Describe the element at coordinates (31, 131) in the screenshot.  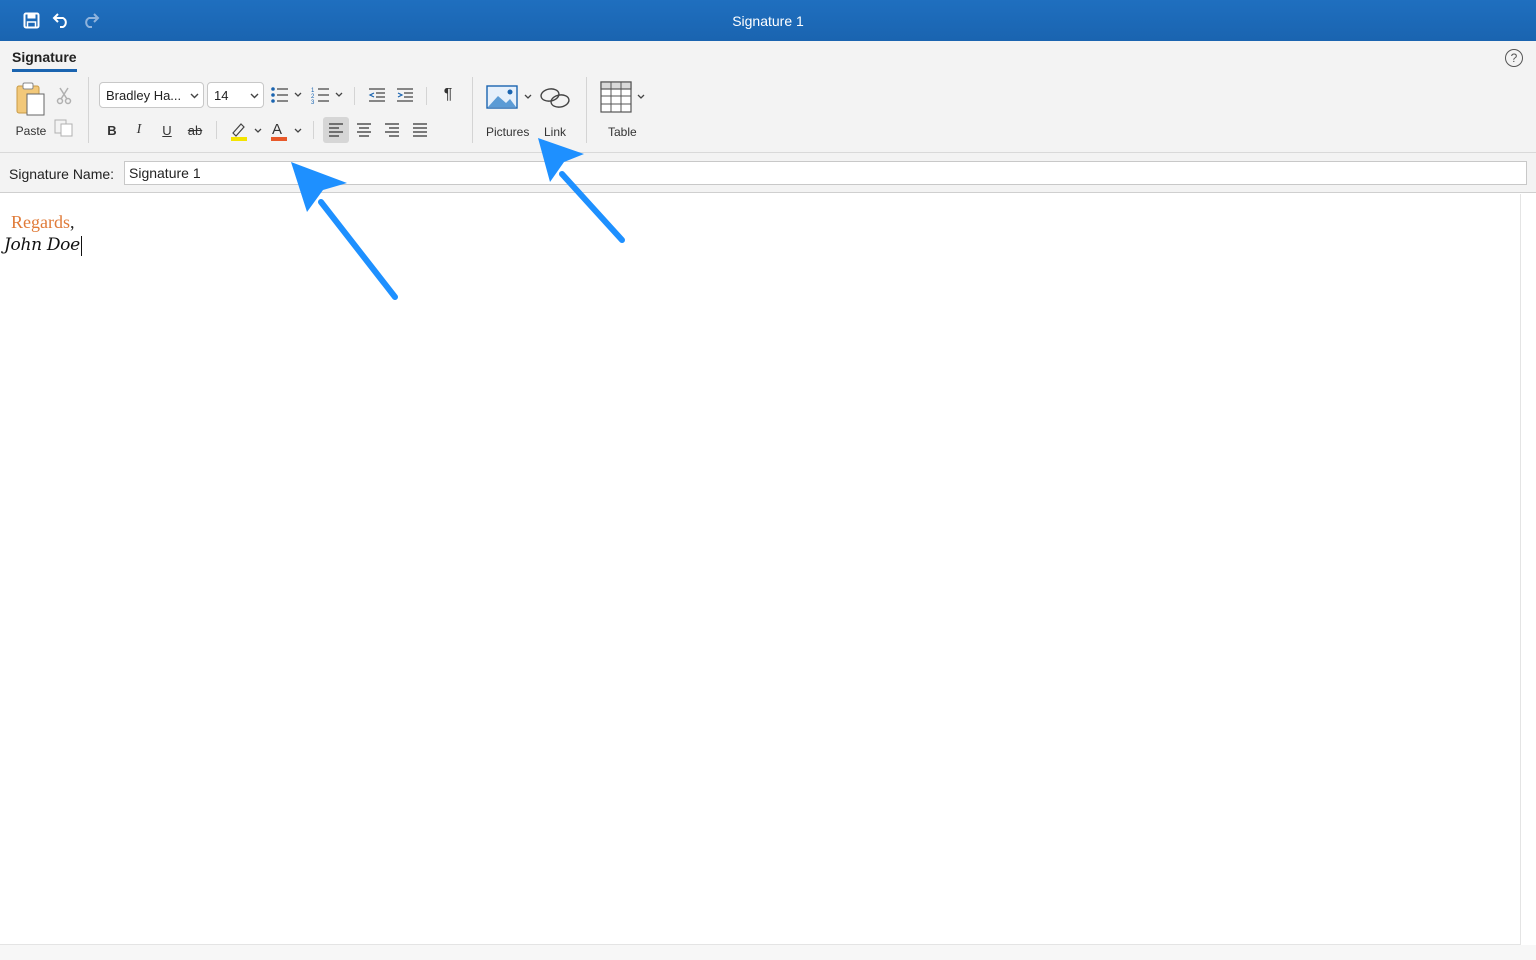
I see `paste-label: Paste` at that location.